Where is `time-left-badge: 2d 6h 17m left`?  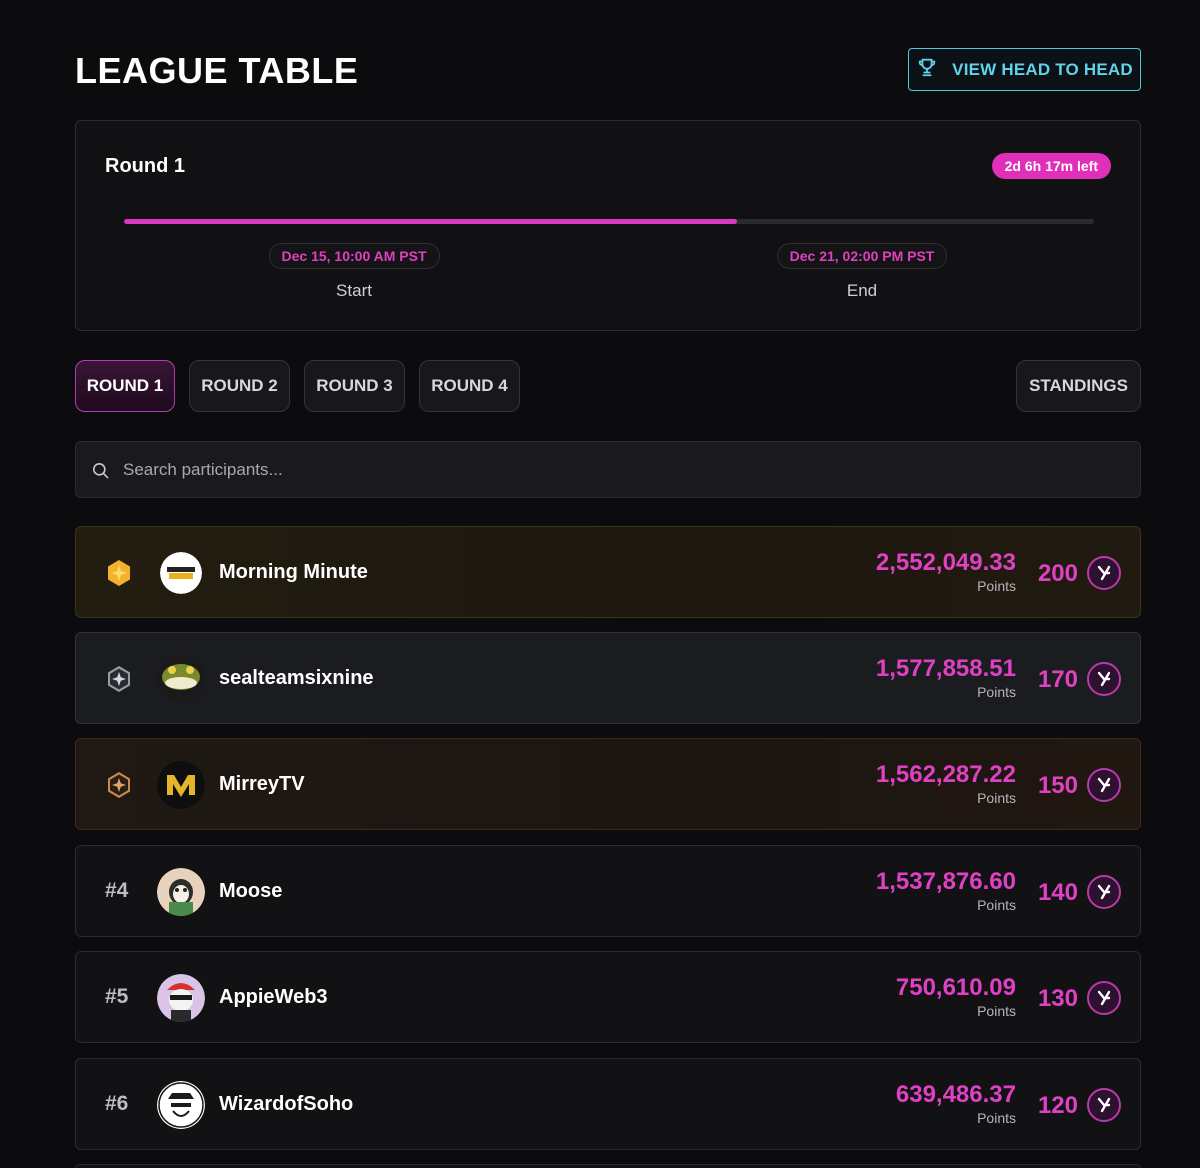
time-left-badge: 2d 6h 17m left is located at coordinates (1051, 166).